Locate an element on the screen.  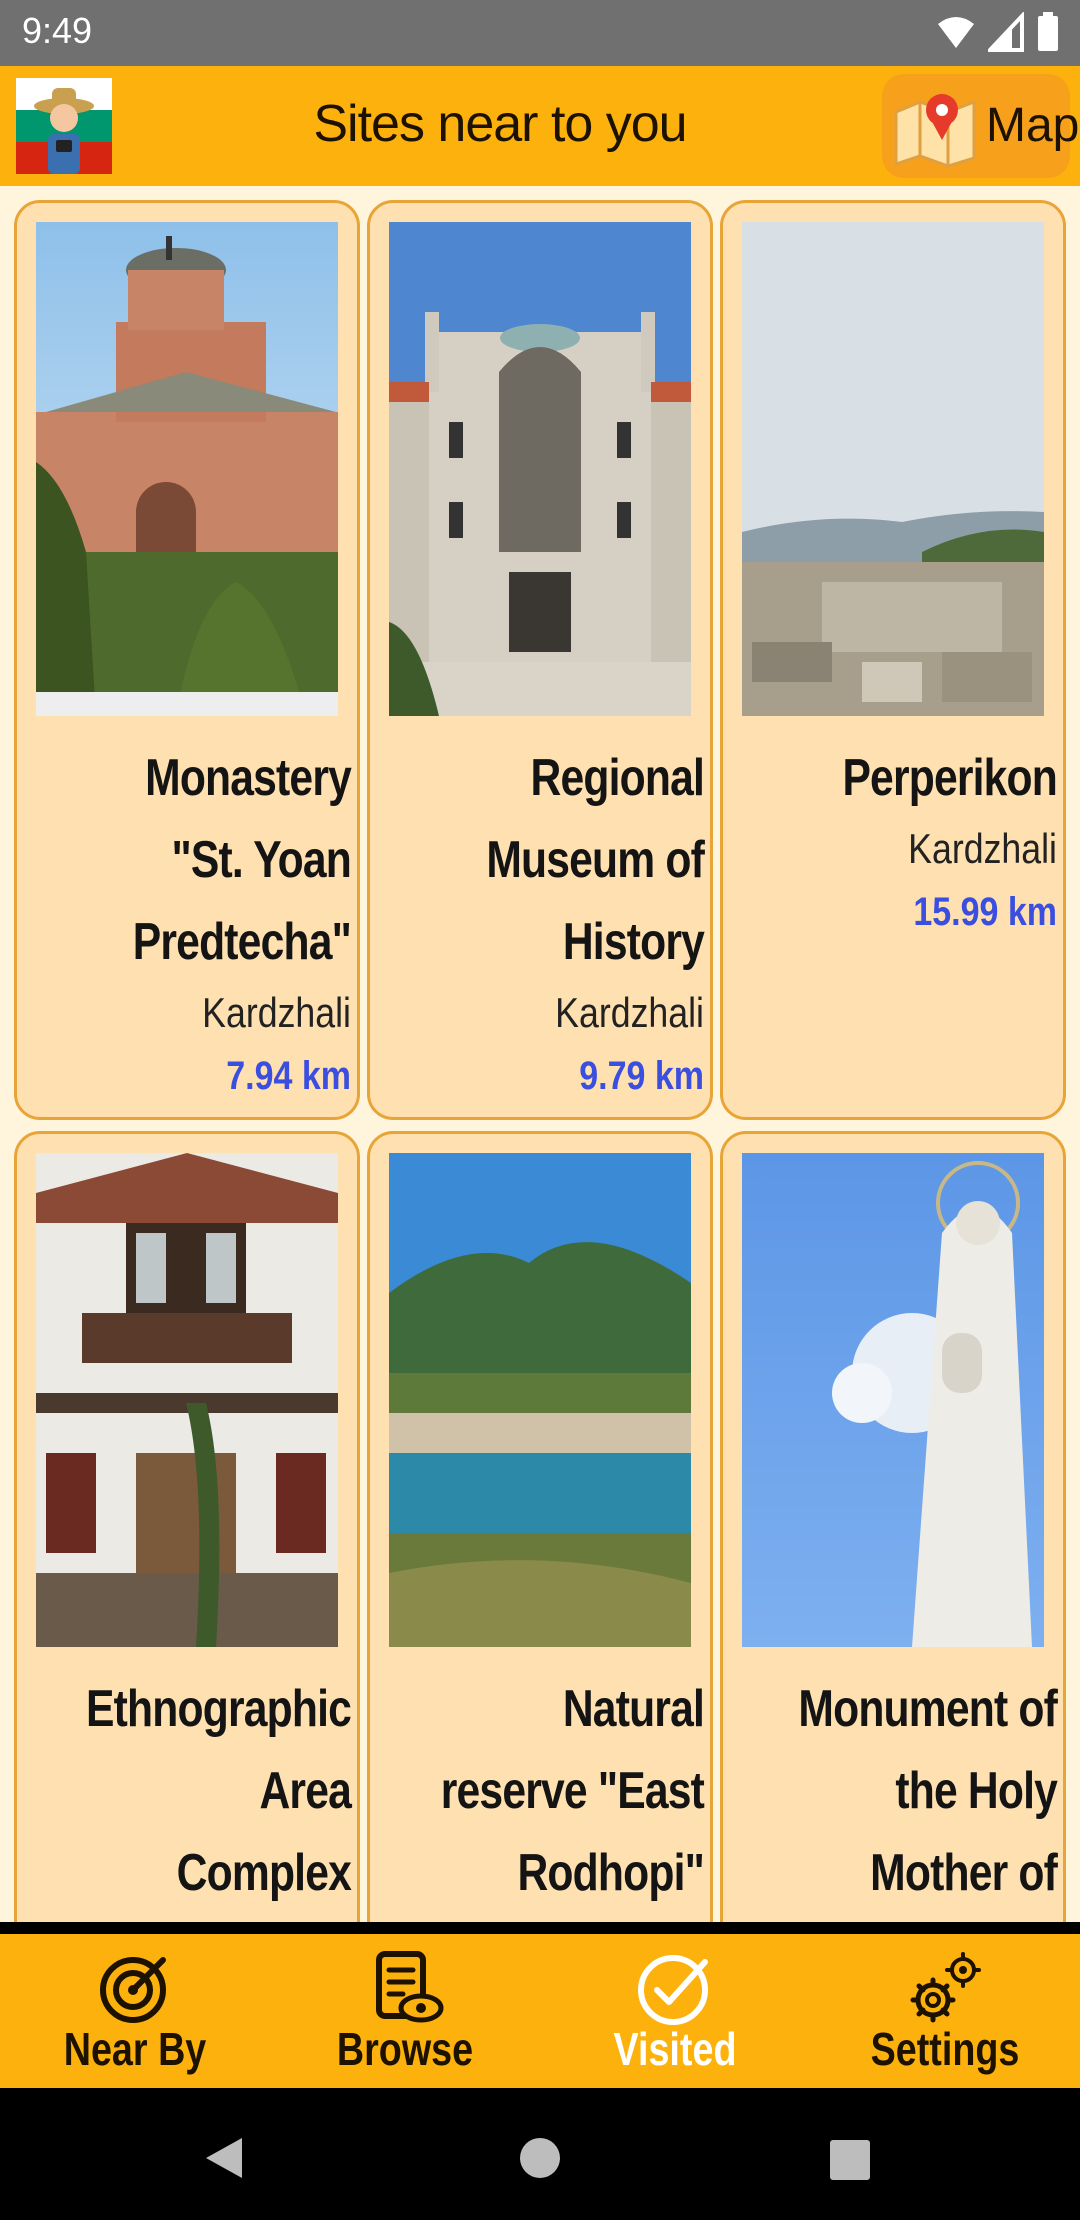
site-photo-museum is located at coordinates (540, 469).